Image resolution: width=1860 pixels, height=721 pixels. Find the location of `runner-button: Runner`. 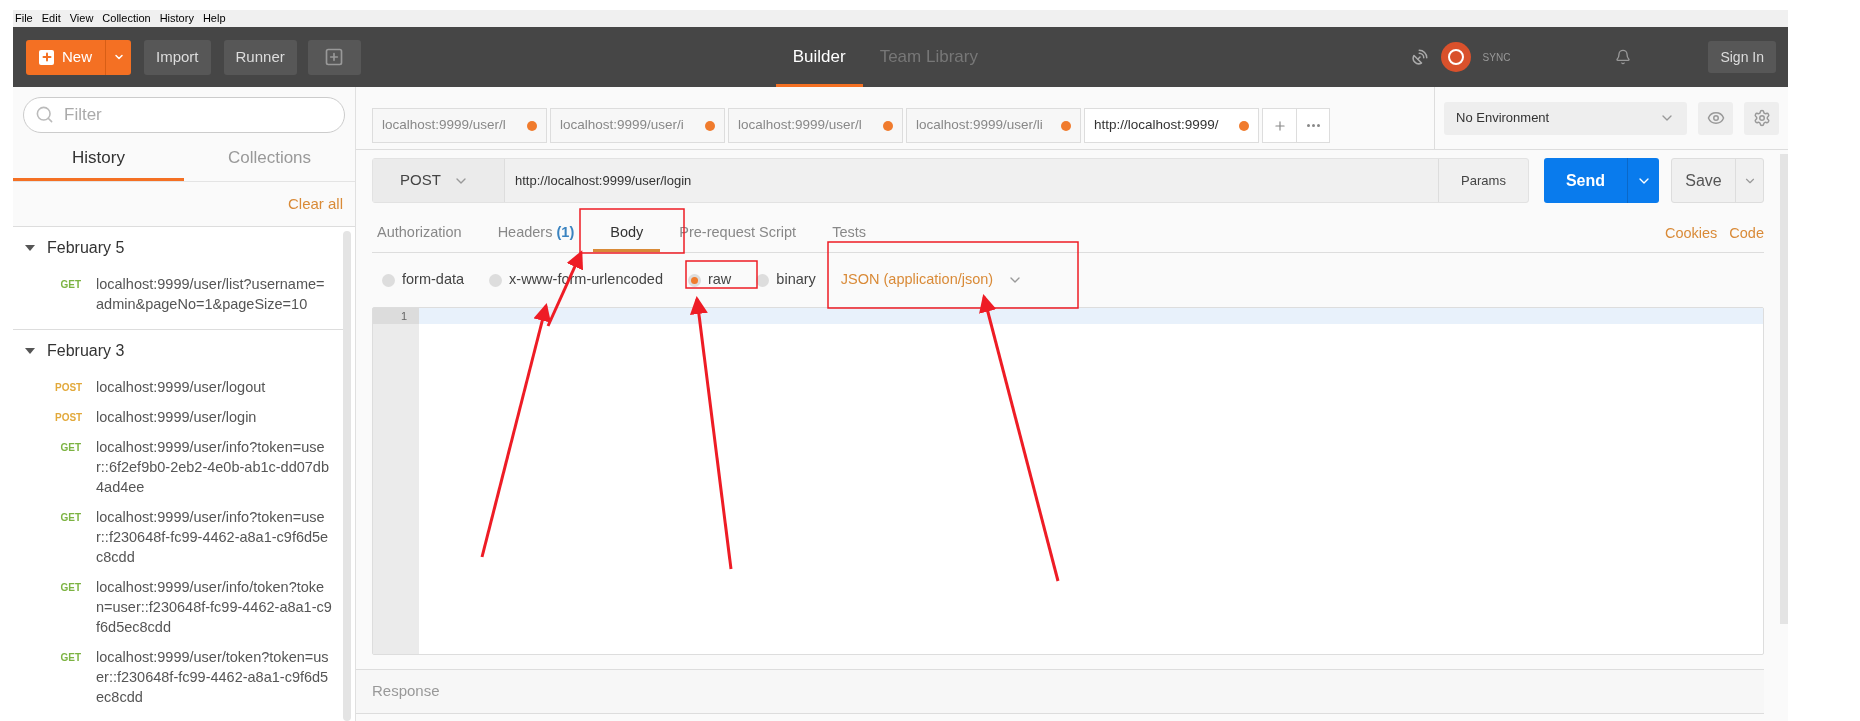

runner-button: Runner is located at coordinates (260, 57).